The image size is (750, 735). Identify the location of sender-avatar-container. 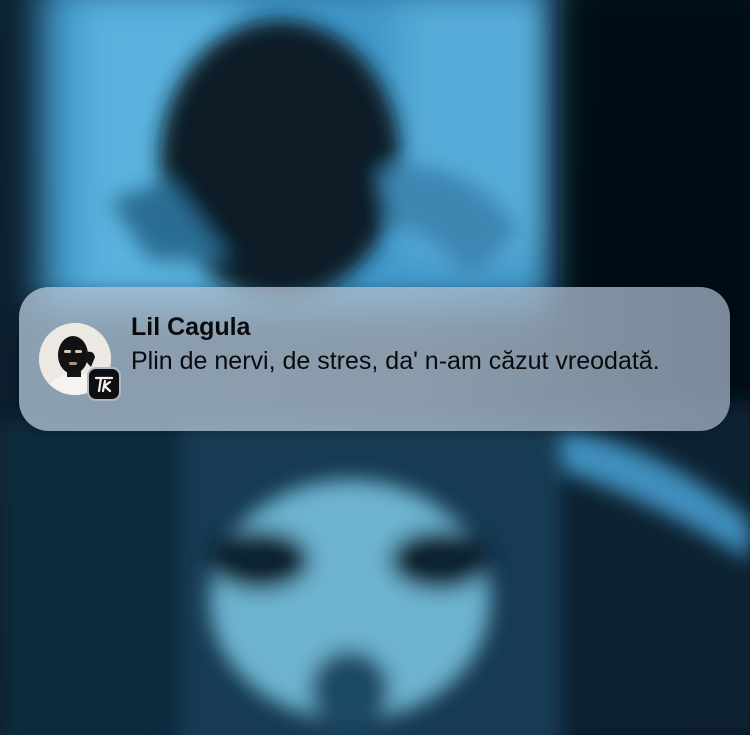
(80, 362).